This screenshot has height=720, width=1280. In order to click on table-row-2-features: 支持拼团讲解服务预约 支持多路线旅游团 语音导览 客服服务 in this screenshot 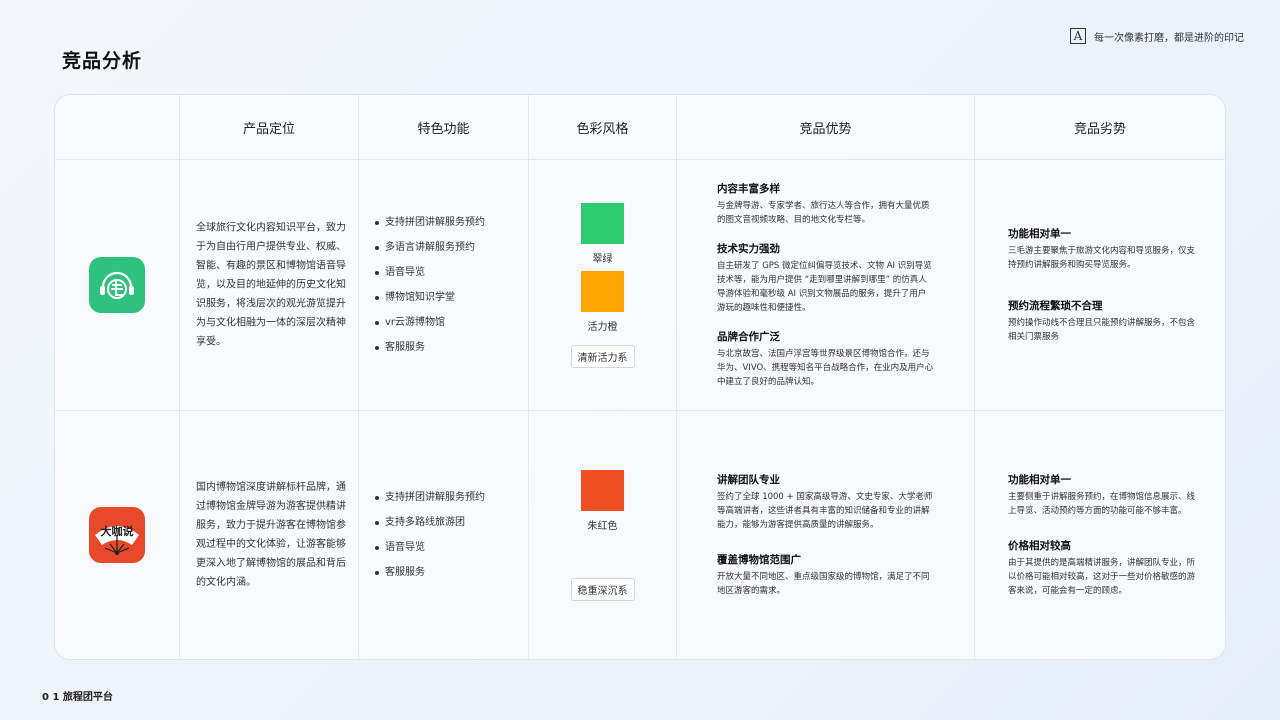, I will do `click(444, 535)`.